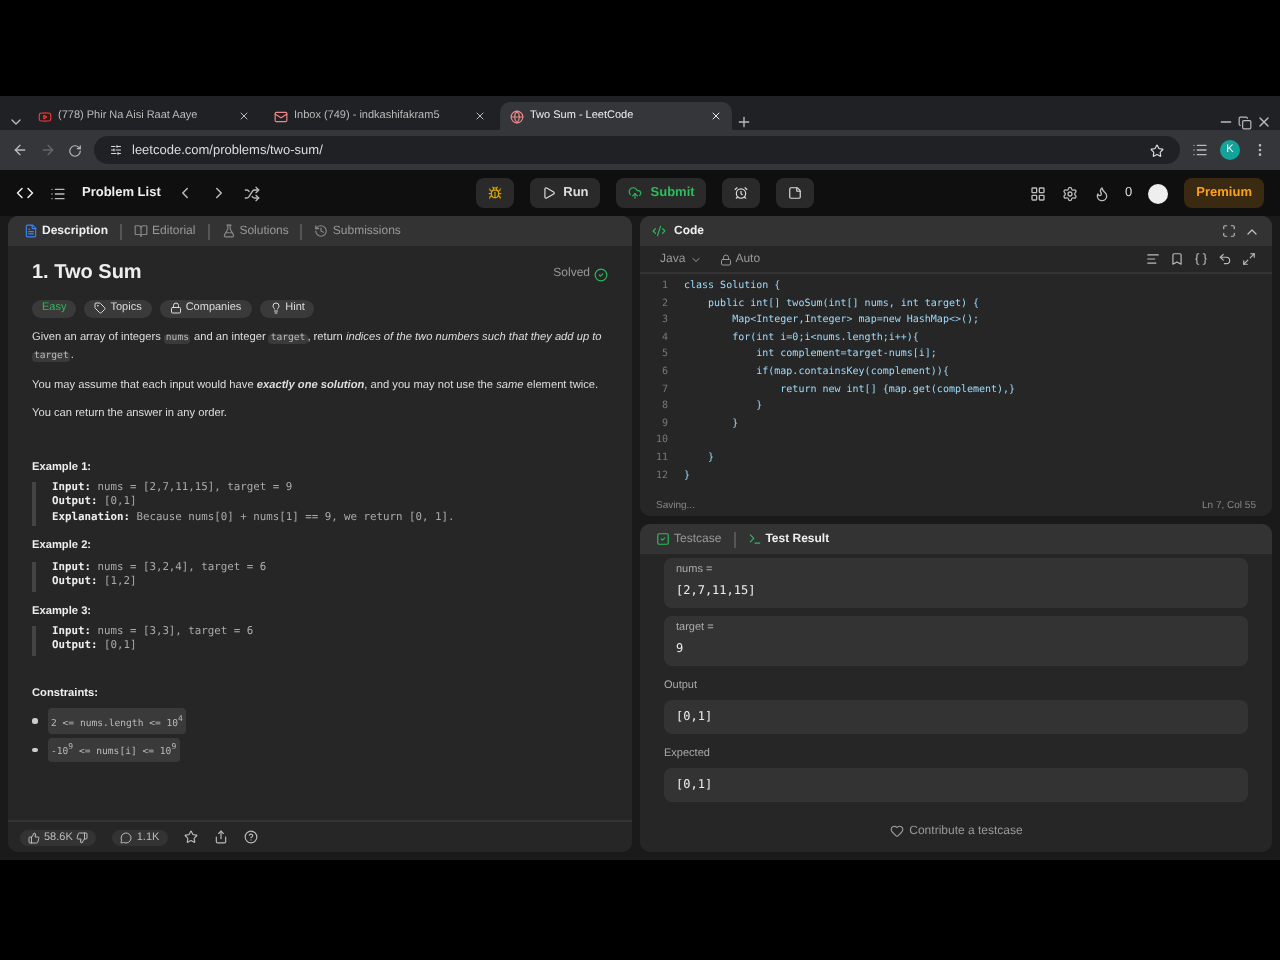 The height and width of the screenshot is (960, 1280). I want to click on note-icon, so click(795, 193).